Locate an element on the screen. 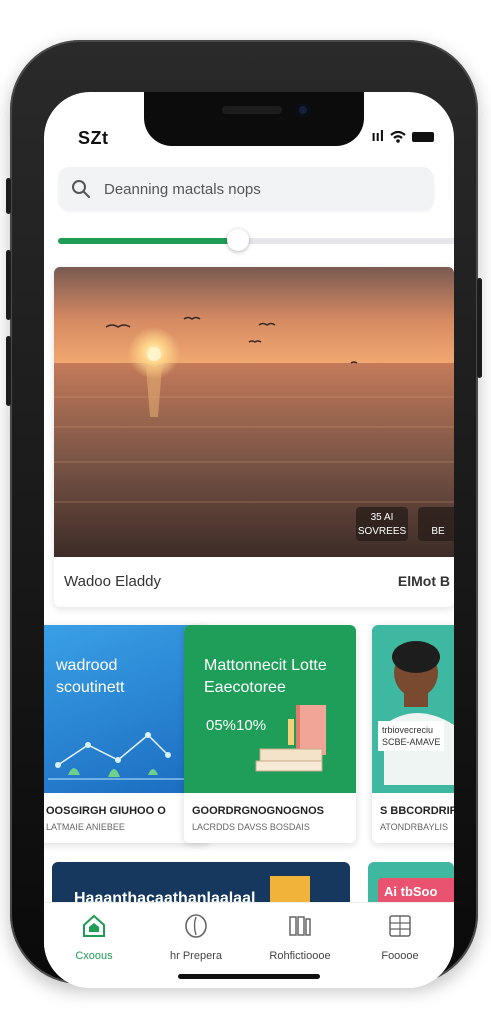 The width and height of the screenshot is (491, 1024). featured-title: Wadoo Eladdy is located at coordinates (113, 581).